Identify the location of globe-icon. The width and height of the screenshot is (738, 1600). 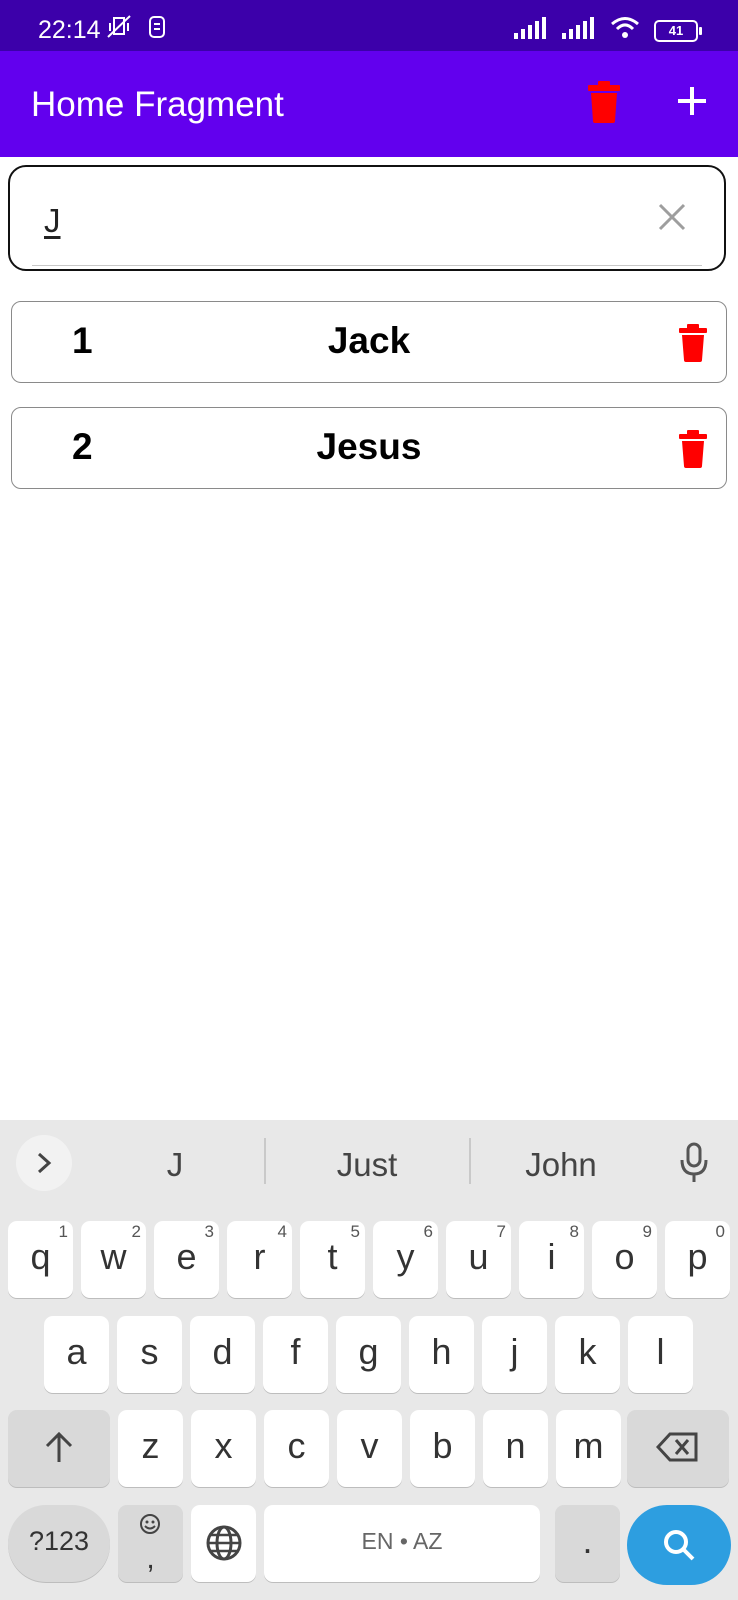
(223, 1543).